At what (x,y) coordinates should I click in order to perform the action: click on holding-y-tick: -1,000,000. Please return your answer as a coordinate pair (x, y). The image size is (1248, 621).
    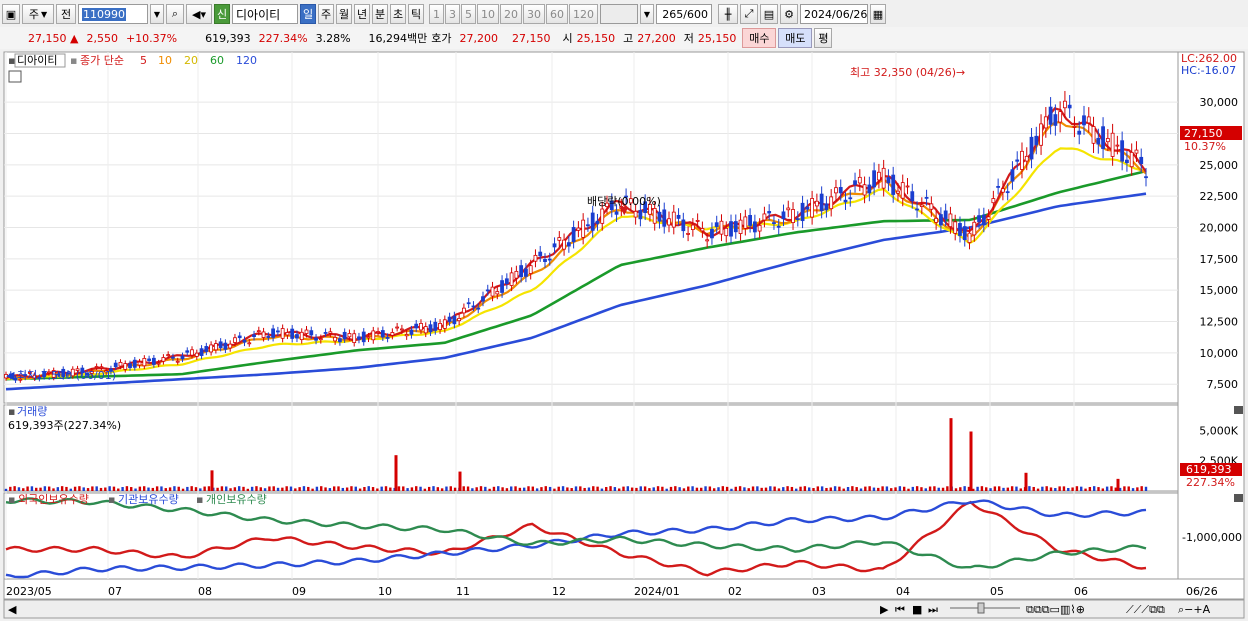
    Looking at the image, I should click on (1212, 537).